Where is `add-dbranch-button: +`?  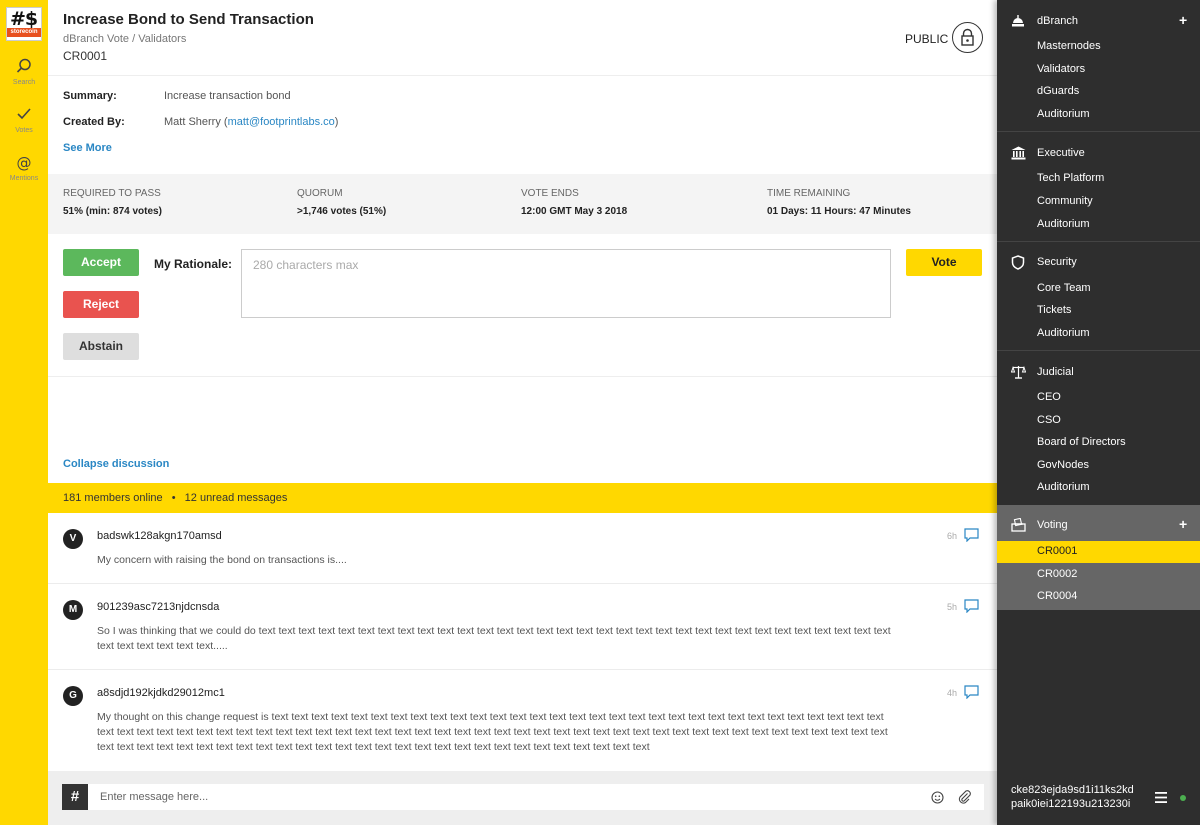 add-dbranch-button: + is located at coordinates (1183, 20).